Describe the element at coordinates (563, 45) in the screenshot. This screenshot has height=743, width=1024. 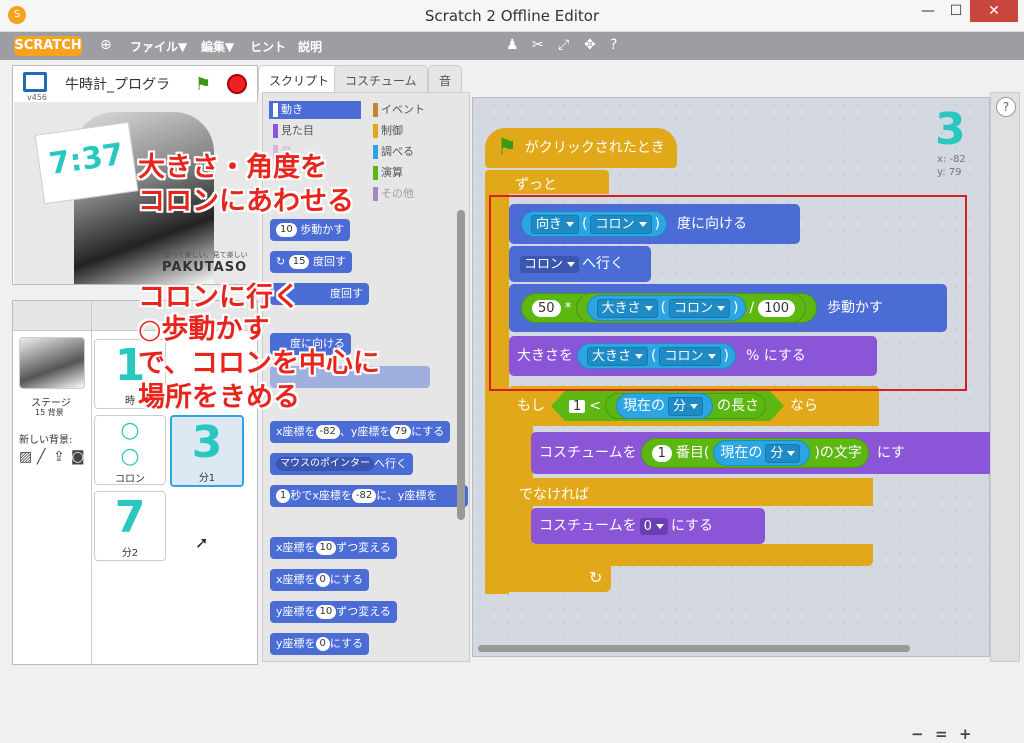
I see `grow-icon: ⤢` at that location.